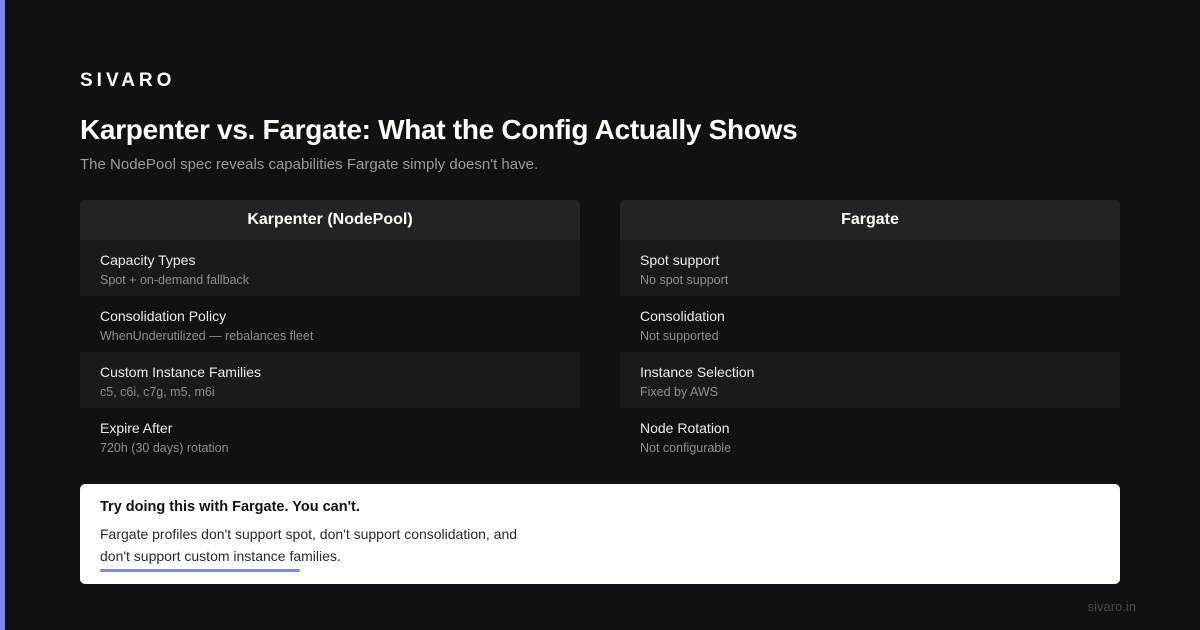 The image size is (1200, 630). Describe the element at coordinates (330, 220) in the screenshot. I see `column-header: Karpenter (NodePool)` at that location.